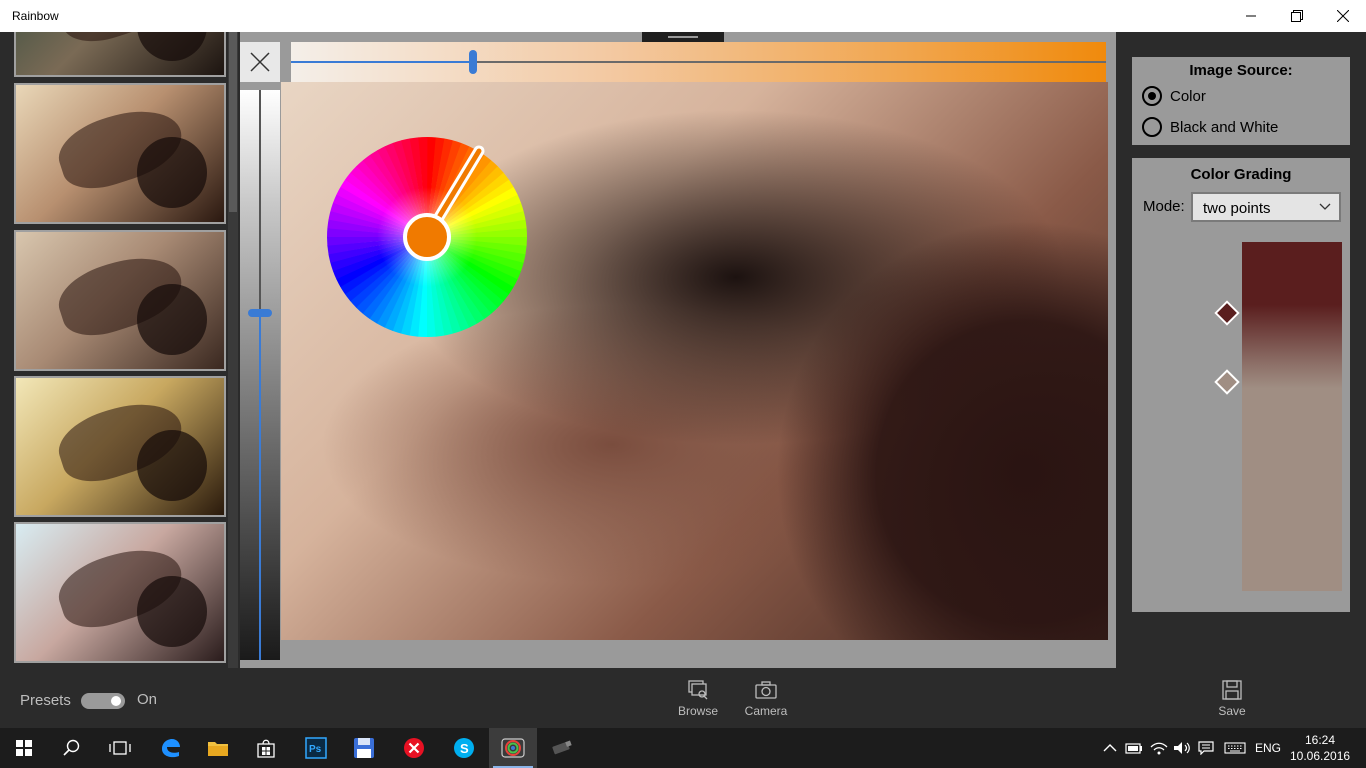  I want to click on brightness-slider-knob, so click(260, 313).